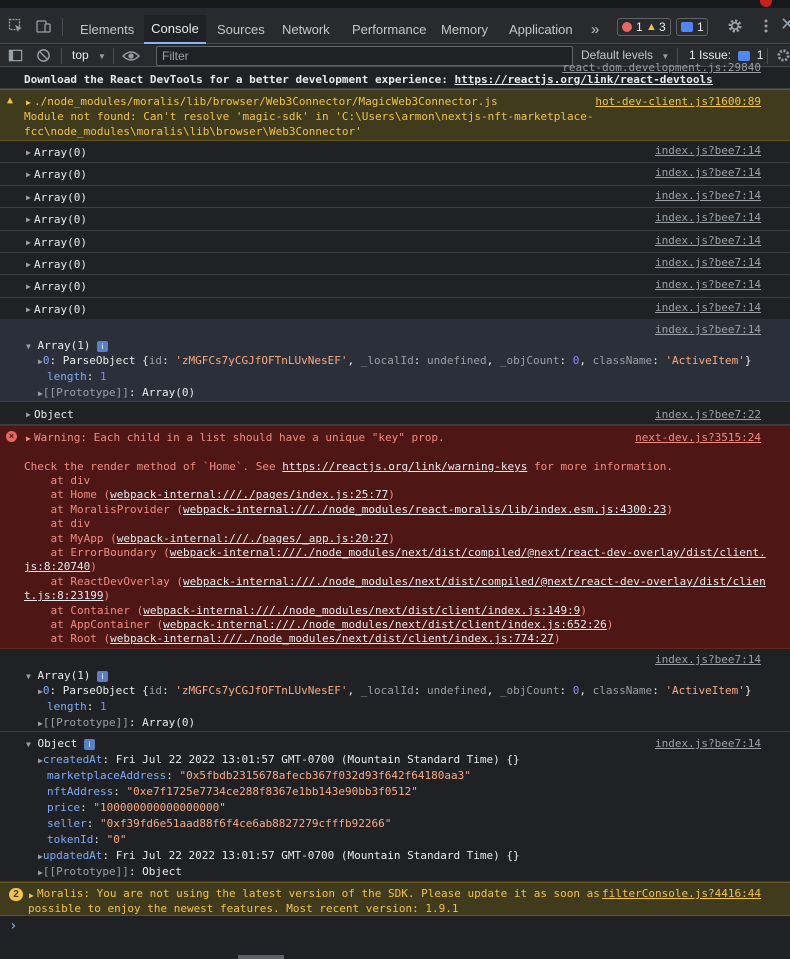 This screenshot has height=959, width=790. Describe the element at coordinates (261, 957) in the screenshot. I see `horizontal-scrollbar` at that location.